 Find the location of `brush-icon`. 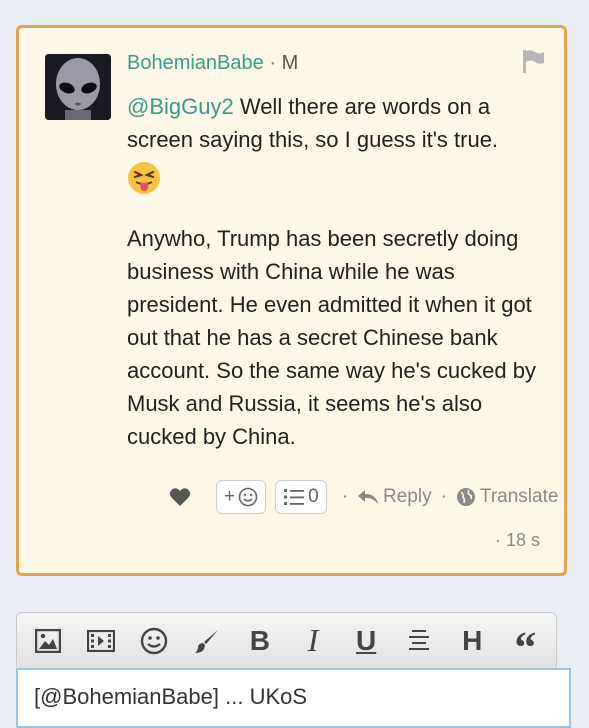

brush-icon is located at coordinates (206, 641).